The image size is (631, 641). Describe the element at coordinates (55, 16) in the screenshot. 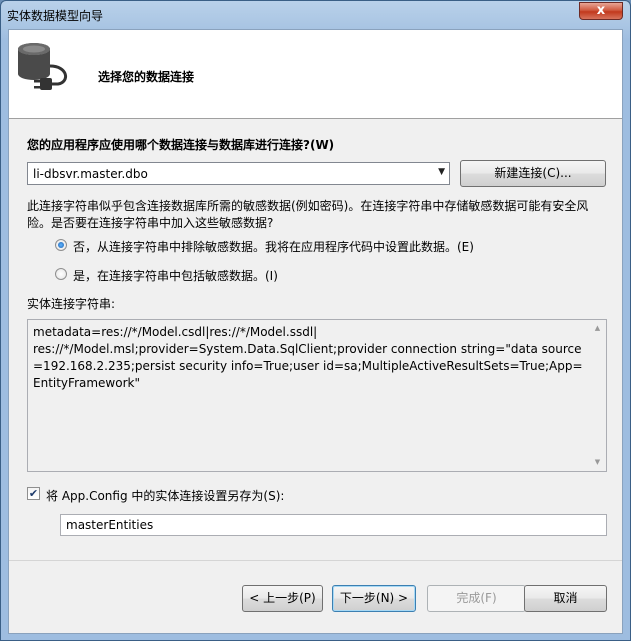

I see `window-title: 实体数据模型向导` at that location.